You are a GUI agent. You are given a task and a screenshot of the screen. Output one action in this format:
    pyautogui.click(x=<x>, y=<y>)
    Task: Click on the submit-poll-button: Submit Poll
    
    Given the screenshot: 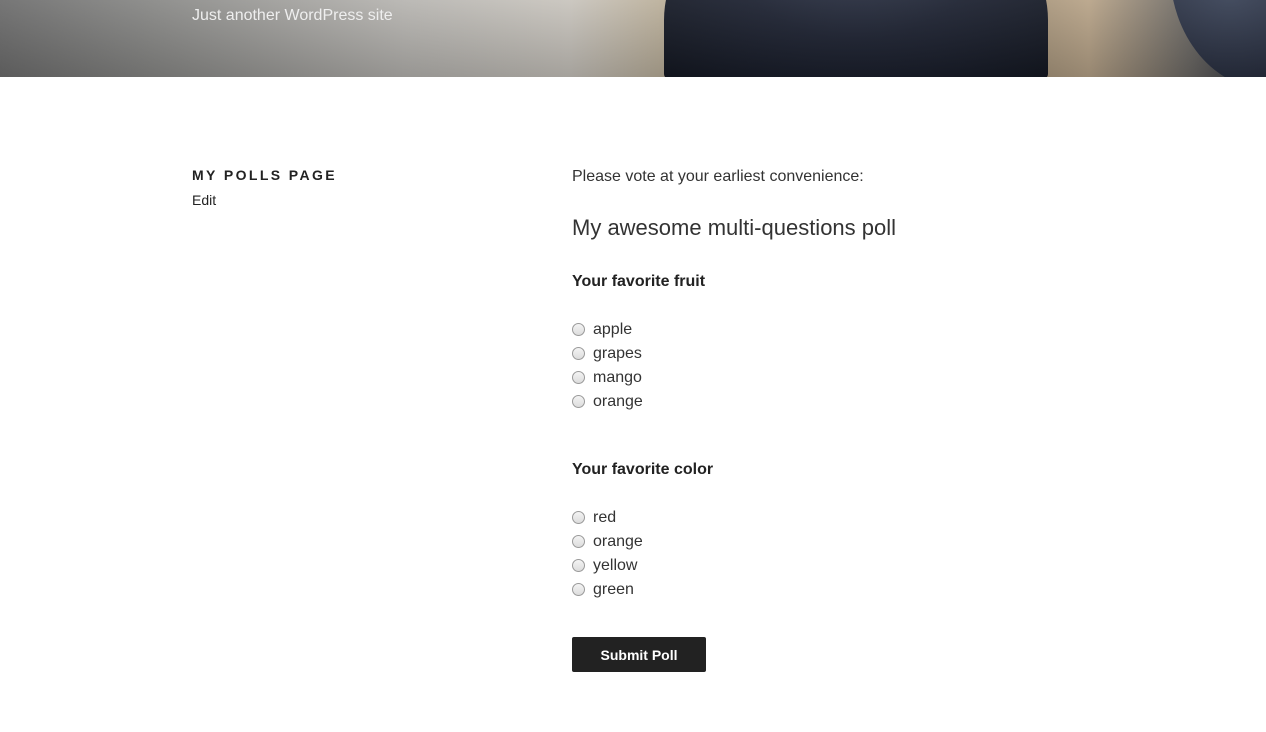 What is the action you would take?
    pyautogui.click(x=639, y=654)
    